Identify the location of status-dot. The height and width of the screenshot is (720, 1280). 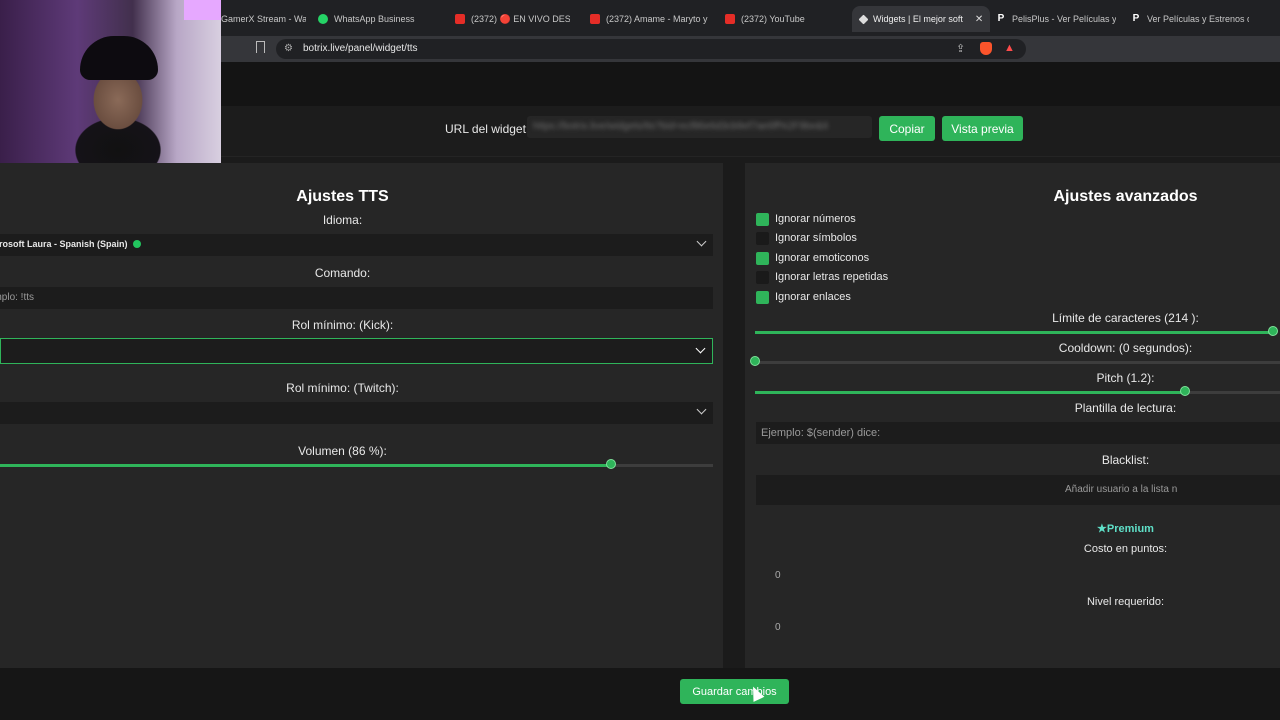
(136, 244).